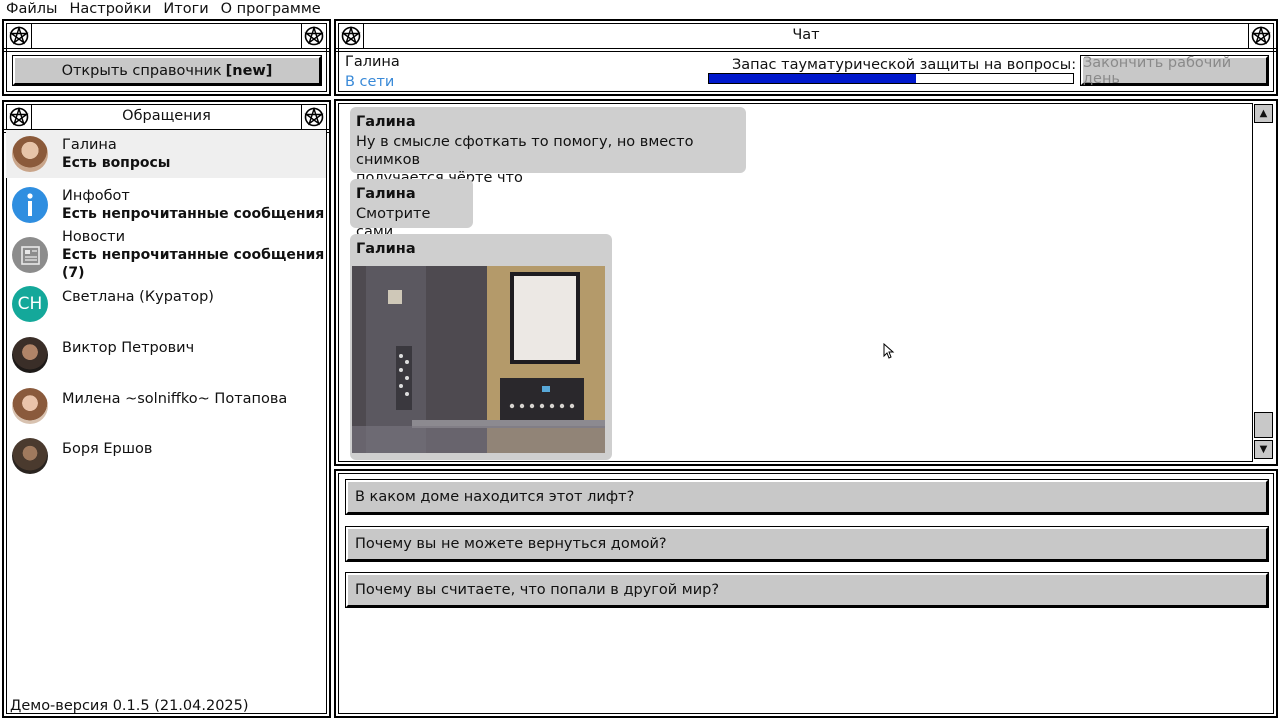  What do you see at coordinates (111, 9) in the screenshot?
I see `menu-settings: Настройки` at bounding box center [111, 9].